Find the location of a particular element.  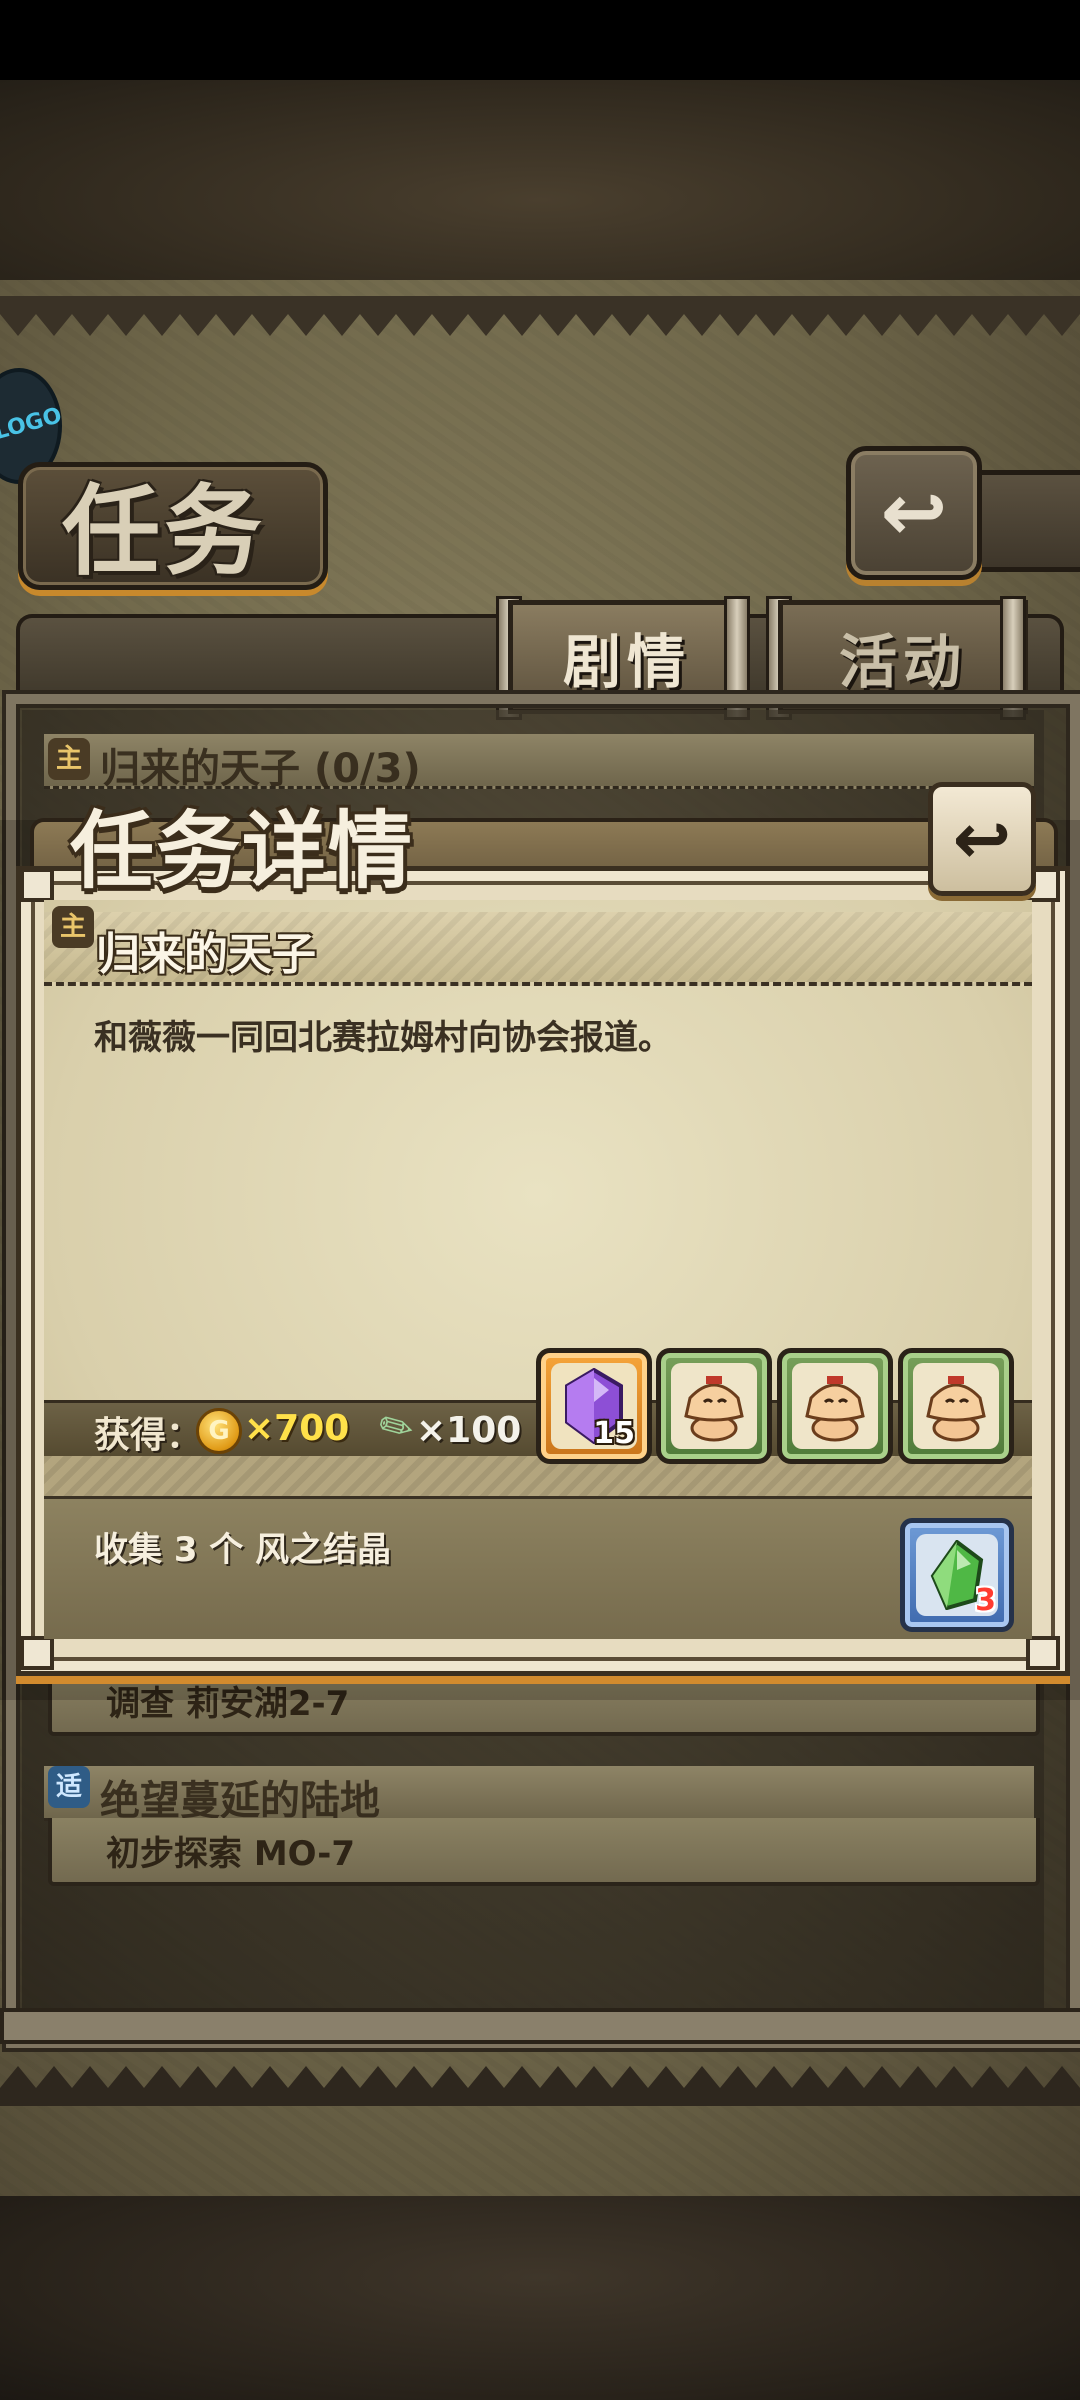

gold-amount: ×700 is located at coordinates (297, 1428).